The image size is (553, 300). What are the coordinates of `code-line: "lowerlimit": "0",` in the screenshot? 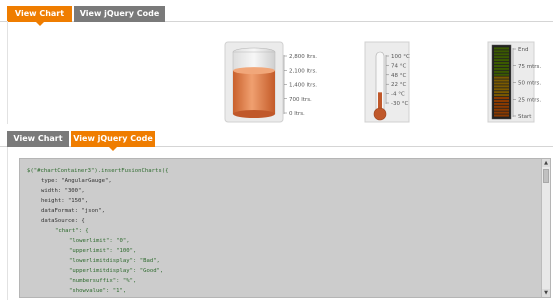 It's located at (99, 241).